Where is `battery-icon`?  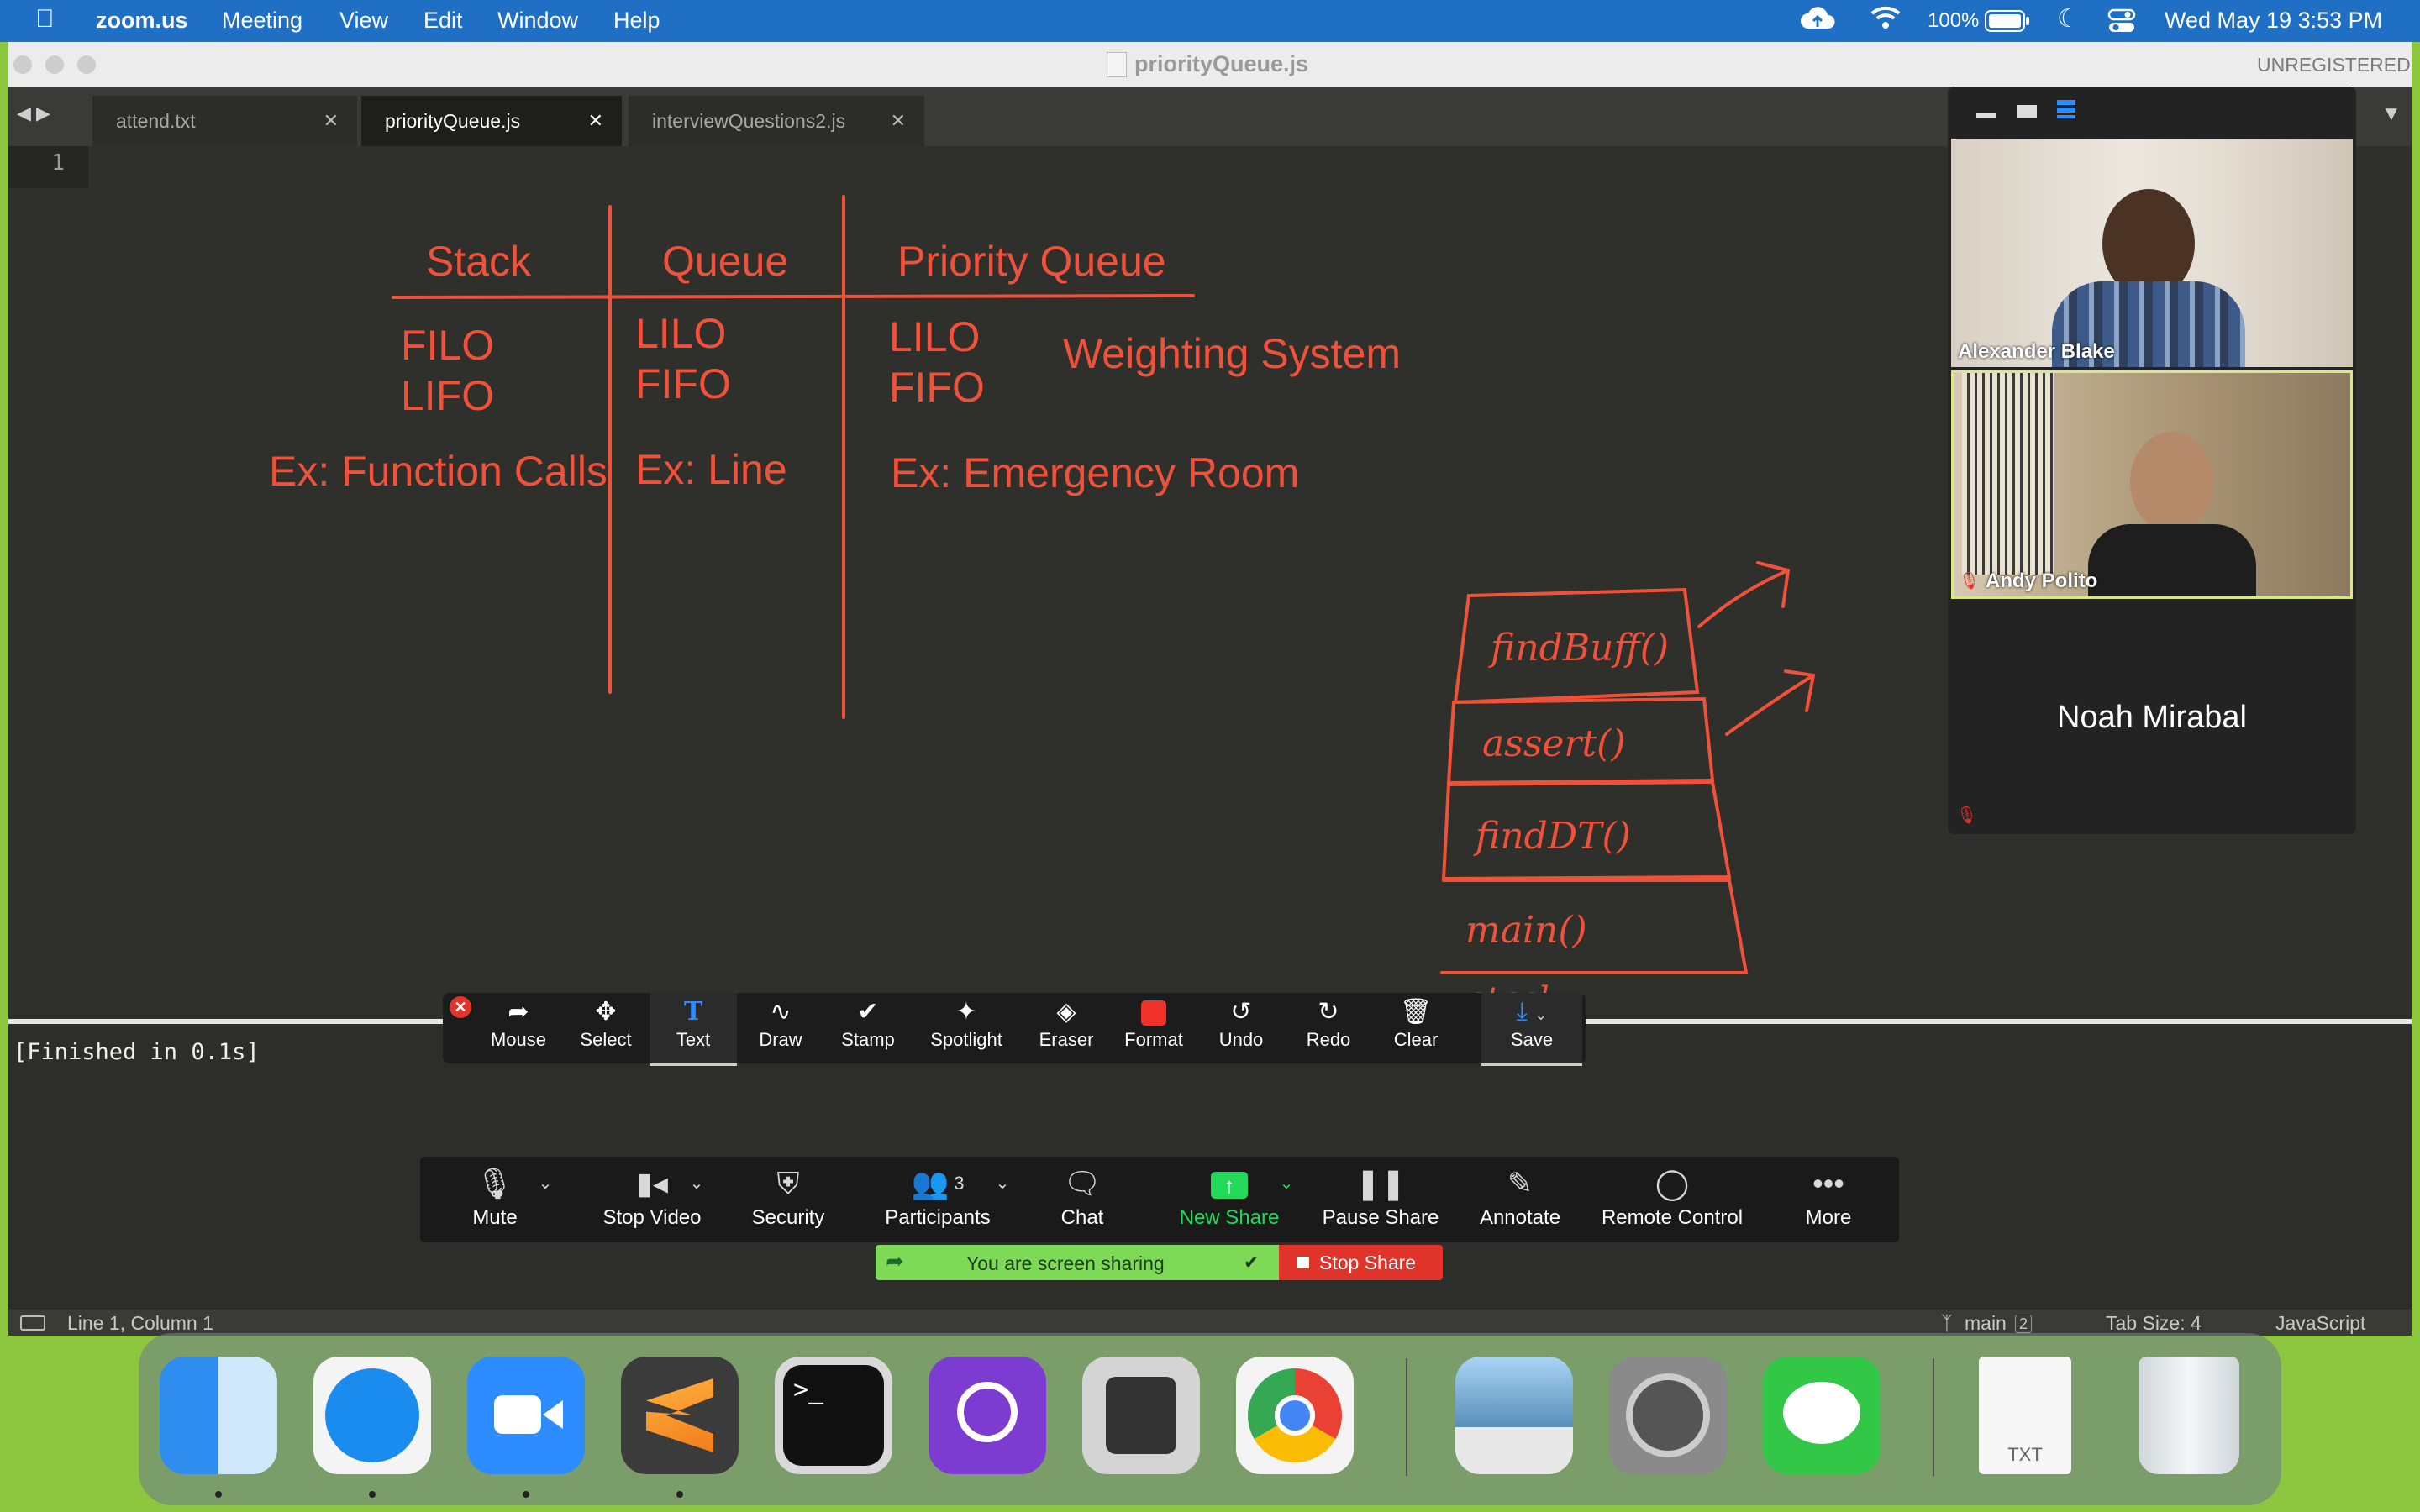 battery-icon is located at coordinates (2007, 24).